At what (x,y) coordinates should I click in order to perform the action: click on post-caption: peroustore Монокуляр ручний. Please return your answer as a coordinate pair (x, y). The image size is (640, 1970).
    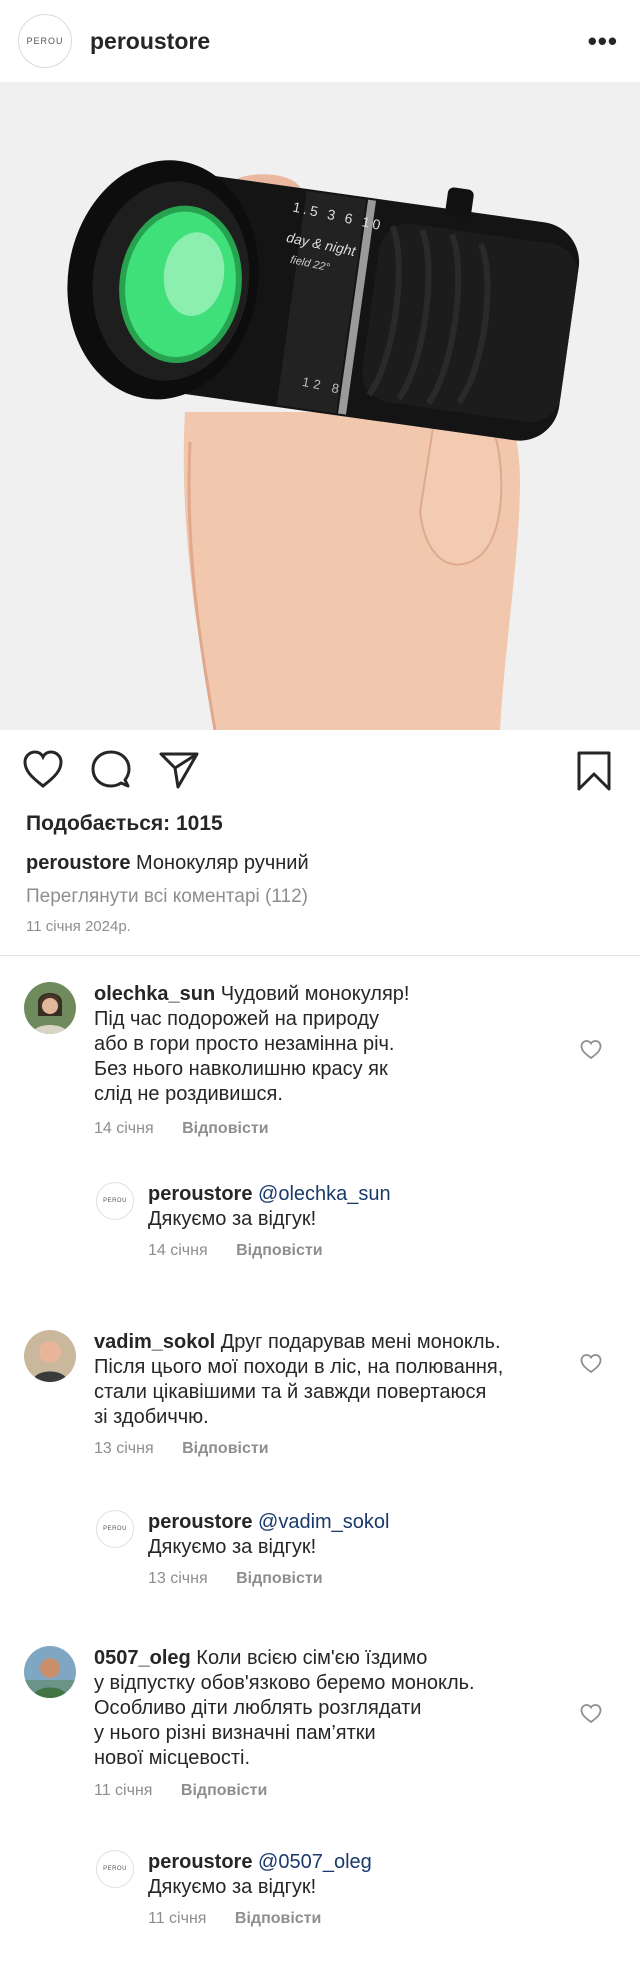
    Looking at the image, I should click on (167, 863).